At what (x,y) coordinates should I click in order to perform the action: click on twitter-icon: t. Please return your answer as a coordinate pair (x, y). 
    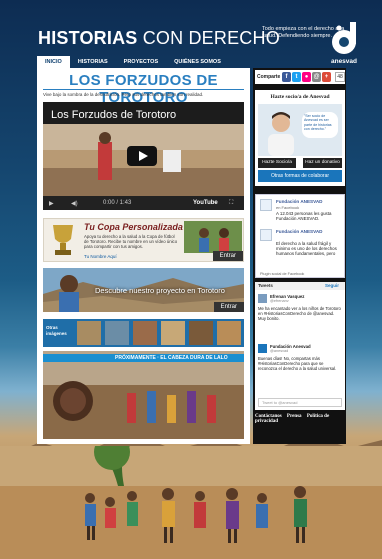
    Looking at the image, I should click on (296, 77).